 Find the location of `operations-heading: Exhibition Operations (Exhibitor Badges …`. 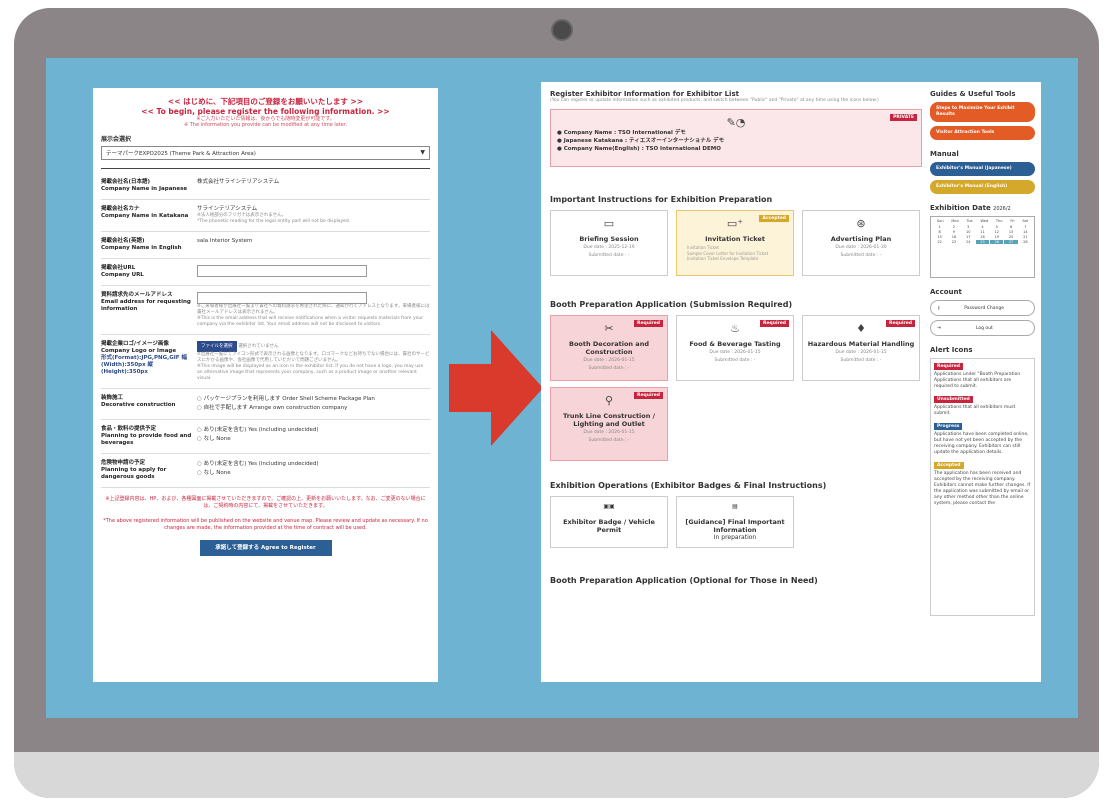

operations-heading: Exhibition Operations (Exhibitor Badges … is located at coordinates (688, 485).